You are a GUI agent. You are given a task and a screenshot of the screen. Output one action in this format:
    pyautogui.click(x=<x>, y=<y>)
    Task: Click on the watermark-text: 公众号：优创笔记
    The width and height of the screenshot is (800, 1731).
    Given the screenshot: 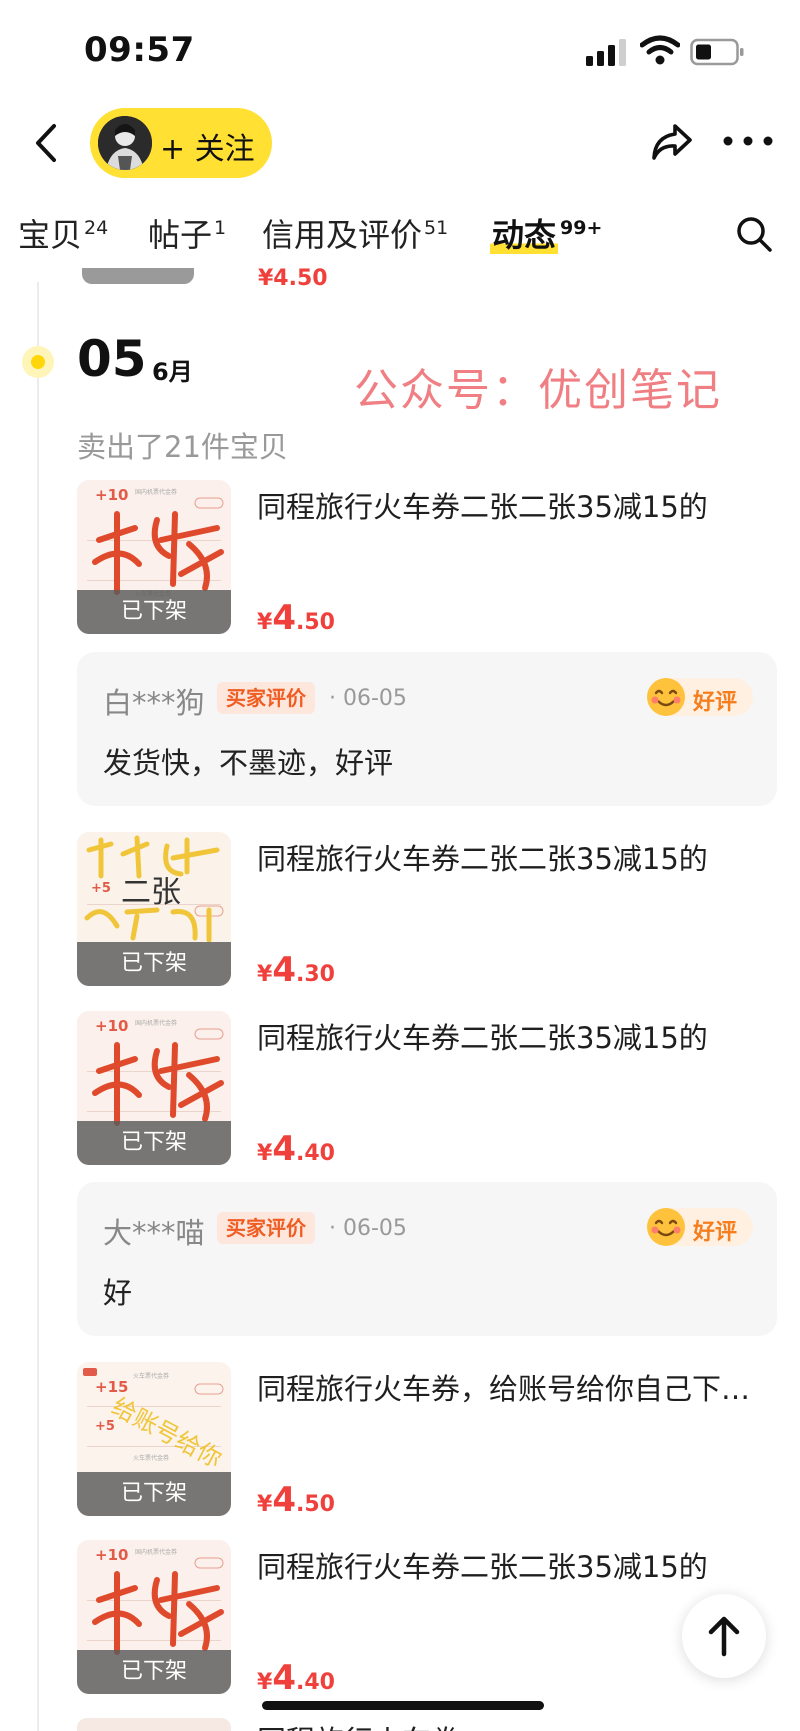 What is the action you would take?
    pyautogui.click(x=538, y=390)
    